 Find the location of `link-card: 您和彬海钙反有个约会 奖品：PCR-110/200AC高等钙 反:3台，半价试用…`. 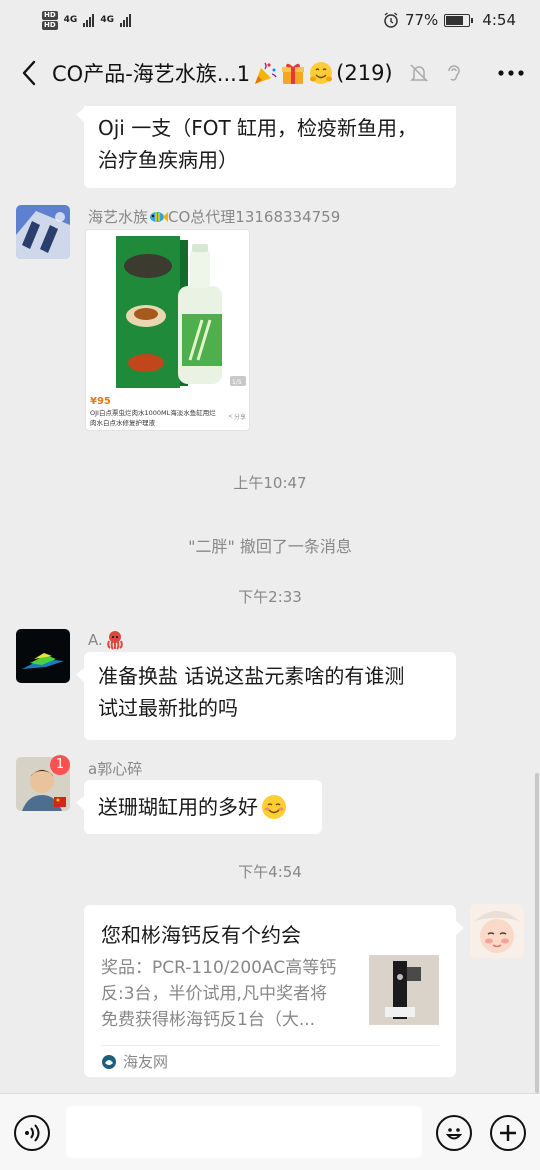

link-card: 您和彬海钙反有个约会 奖品：PCR-110/200AC高等钙 反:3台，半价试用… is located at coordinates (274, 991).